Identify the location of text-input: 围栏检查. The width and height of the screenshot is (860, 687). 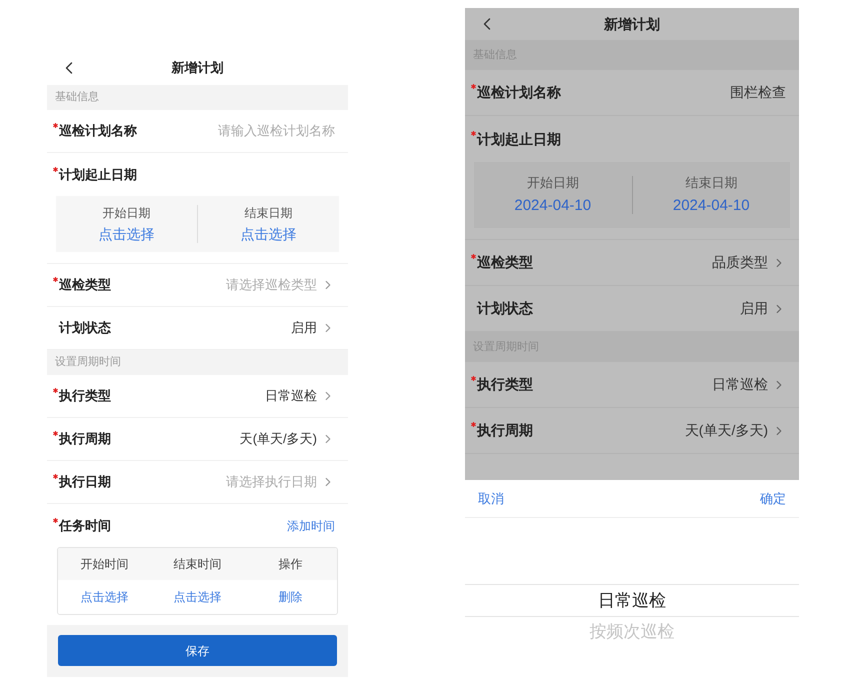
(758, 92).